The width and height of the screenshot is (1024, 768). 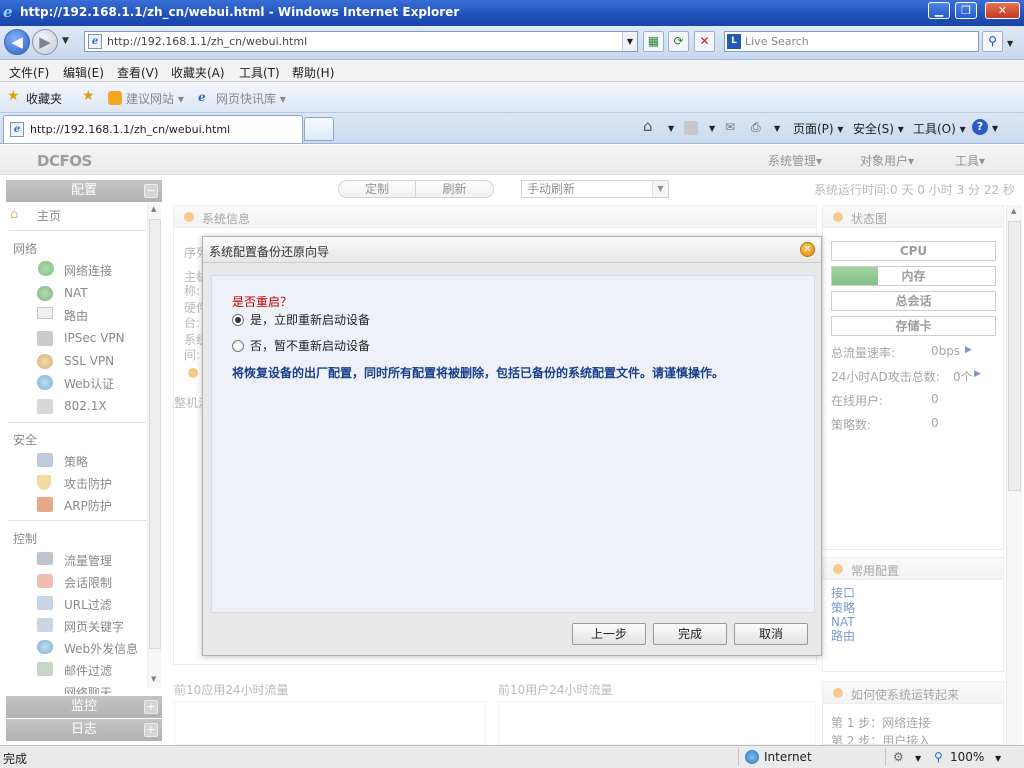 What do you see at coordinates (918, 758) in the screenshot?
I see `protected-mode-dropdown-icon: ▼` at bounding box center [918, 758].